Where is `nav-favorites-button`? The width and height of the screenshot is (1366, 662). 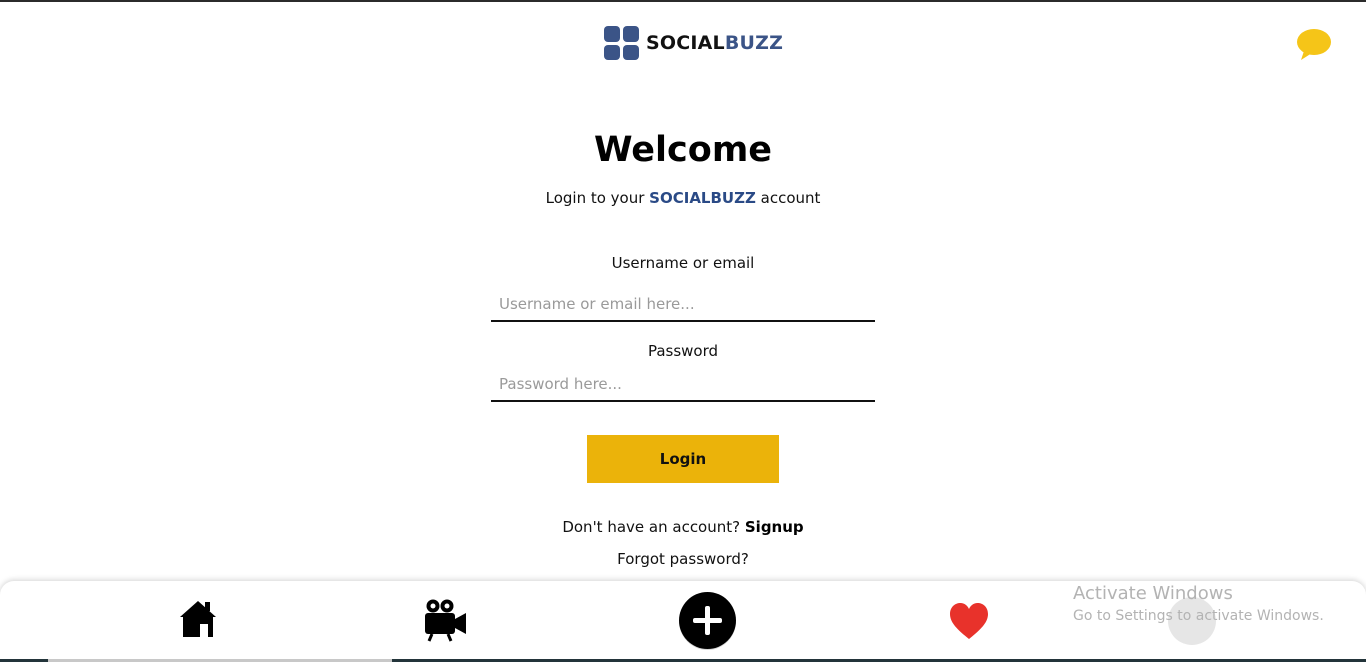 nav-favorites-button is located at coordinates (969, 621).